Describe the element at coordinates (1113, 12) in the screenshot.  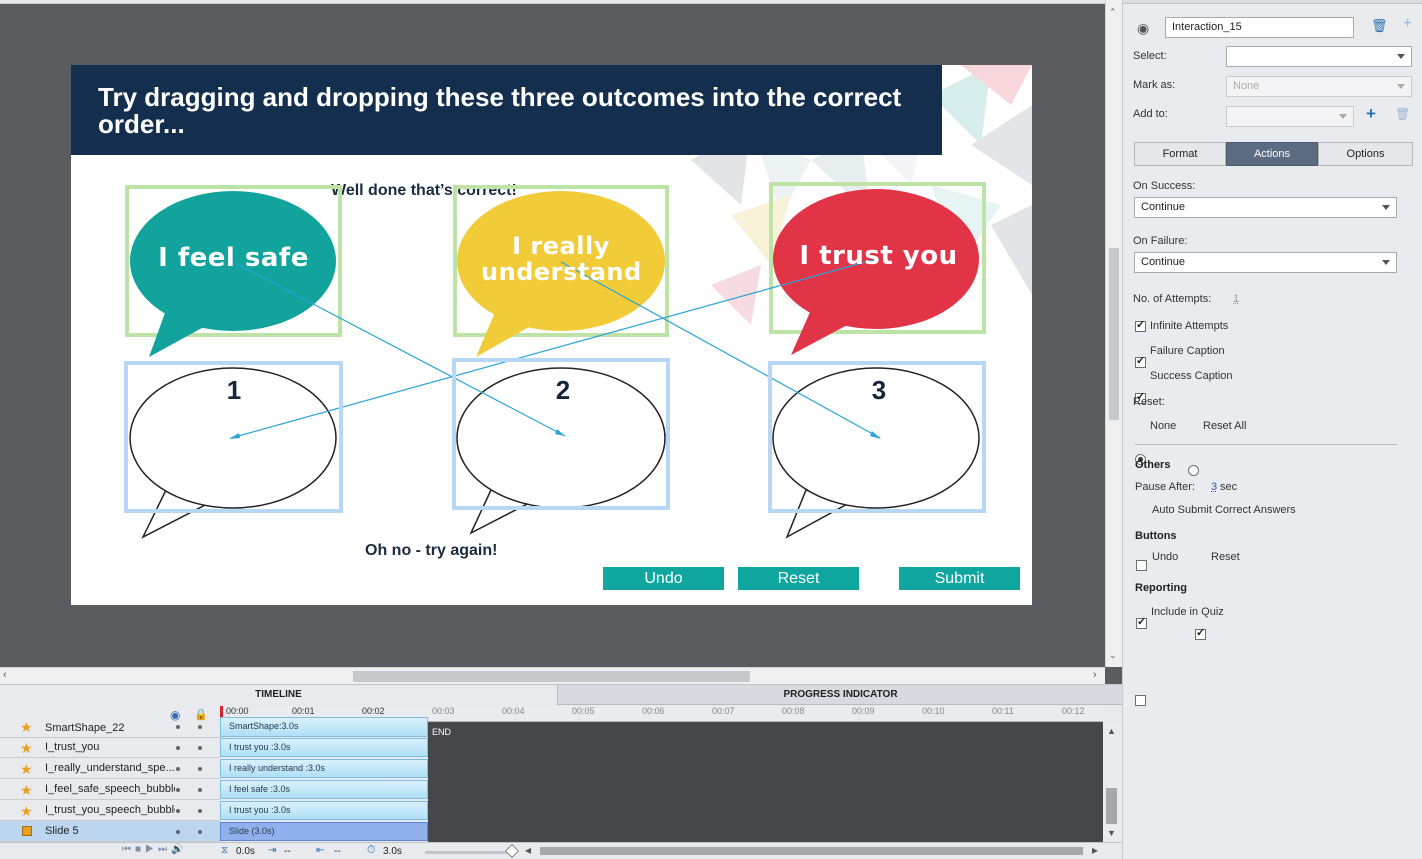
I see `scroll-up-icon: ⌃` at that location.